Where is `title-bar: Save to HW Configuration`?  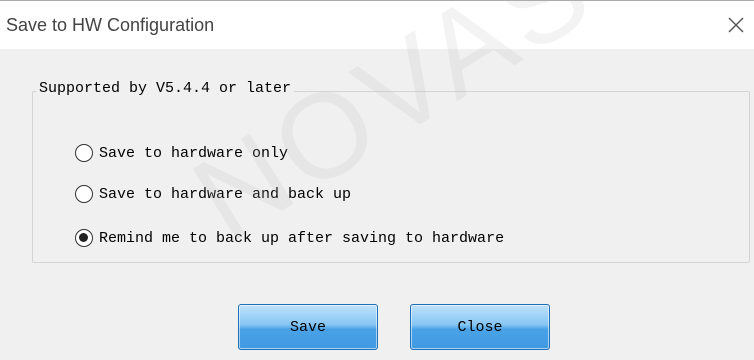
title-bar: Save to HW Configuration is located at coordinates (377, 25).